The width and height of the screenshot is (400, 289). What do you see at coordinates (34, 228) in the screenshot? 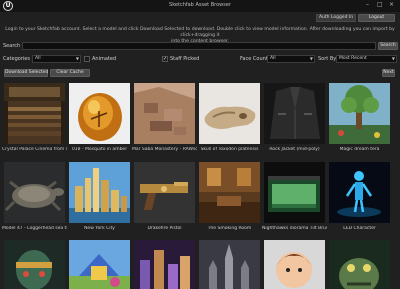
I see `model-name: Model 47 - Loggerhead sea turtle` at bounding box center [34, 228].